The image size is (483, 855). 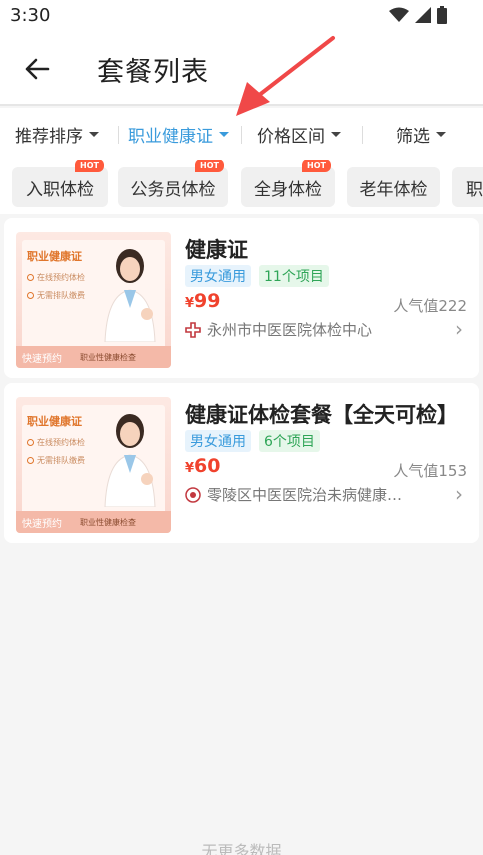 I want to click on tag-label: 职, so click(x=474, y=189).